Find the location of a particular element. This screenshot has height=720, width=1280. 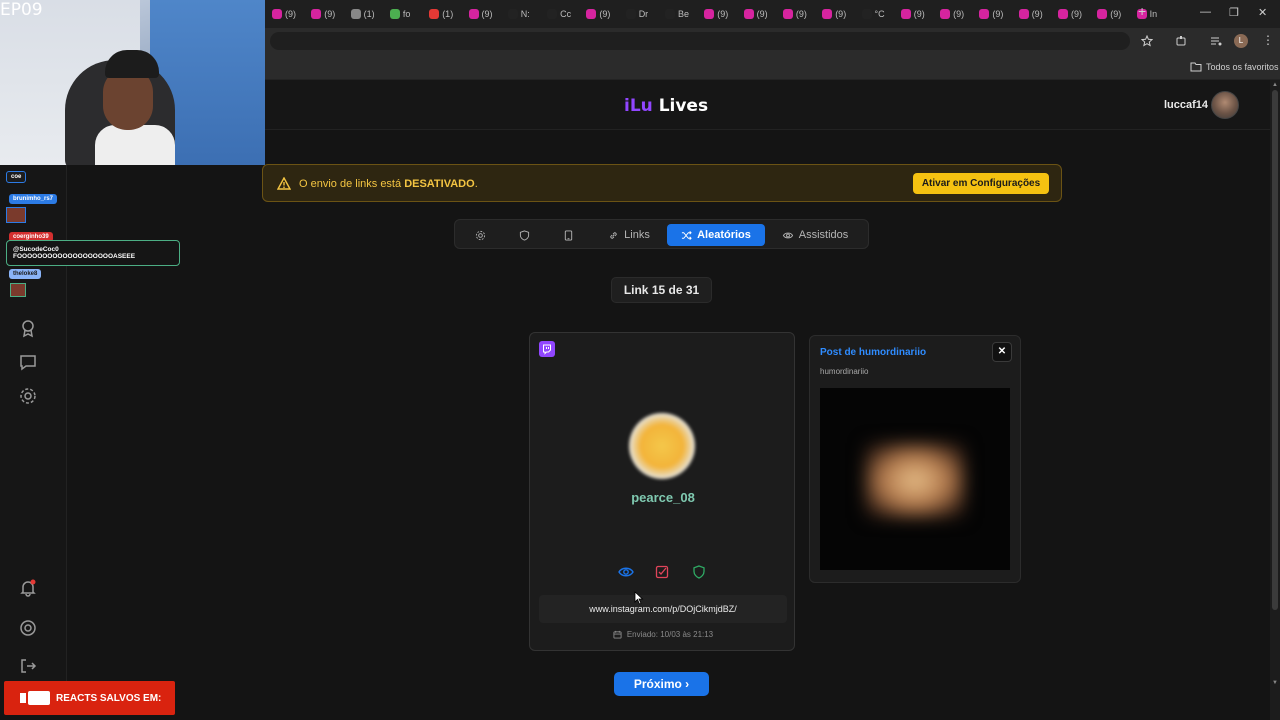

star-icon is located at coordinates (1147, 41).